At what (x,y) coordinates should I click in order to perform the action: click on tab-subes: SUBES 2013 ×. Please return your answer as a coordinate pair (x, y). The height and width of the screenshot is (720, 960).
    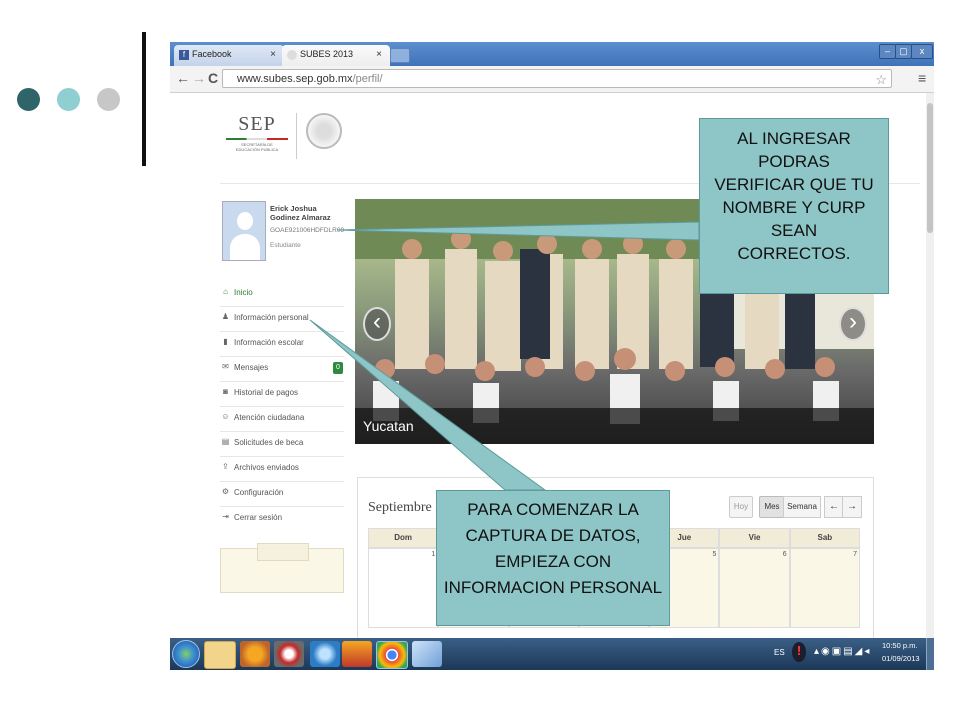
    Looking at the image, I should click on (336, 55).